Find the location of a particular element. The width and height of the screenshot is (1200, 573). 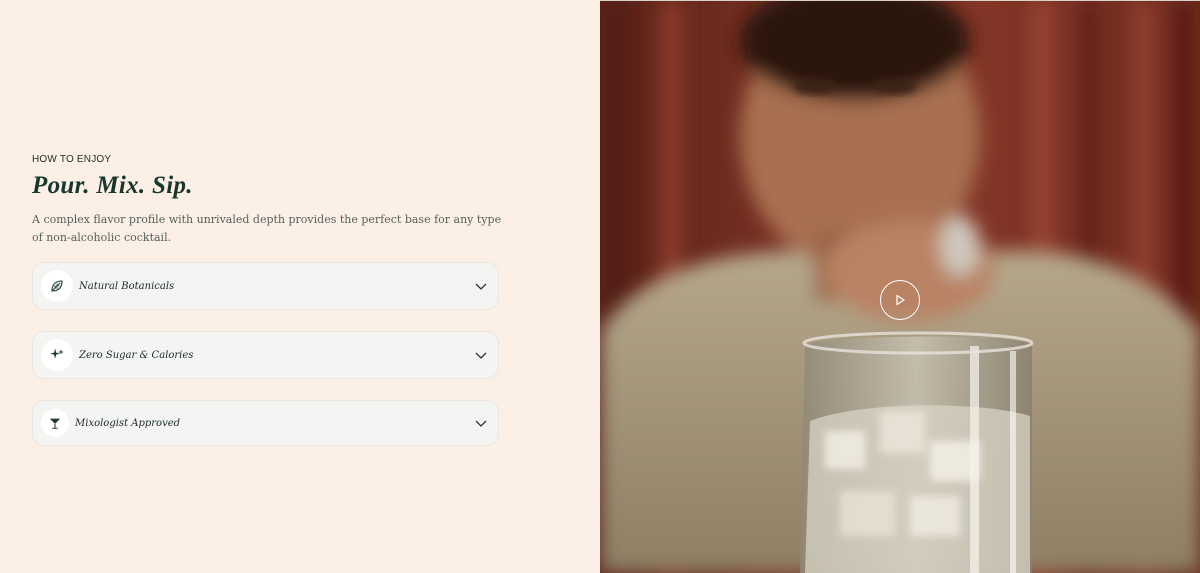

accordion-item-mixologist-approved: Mixologist Approved is located at coordinates (265, 423).